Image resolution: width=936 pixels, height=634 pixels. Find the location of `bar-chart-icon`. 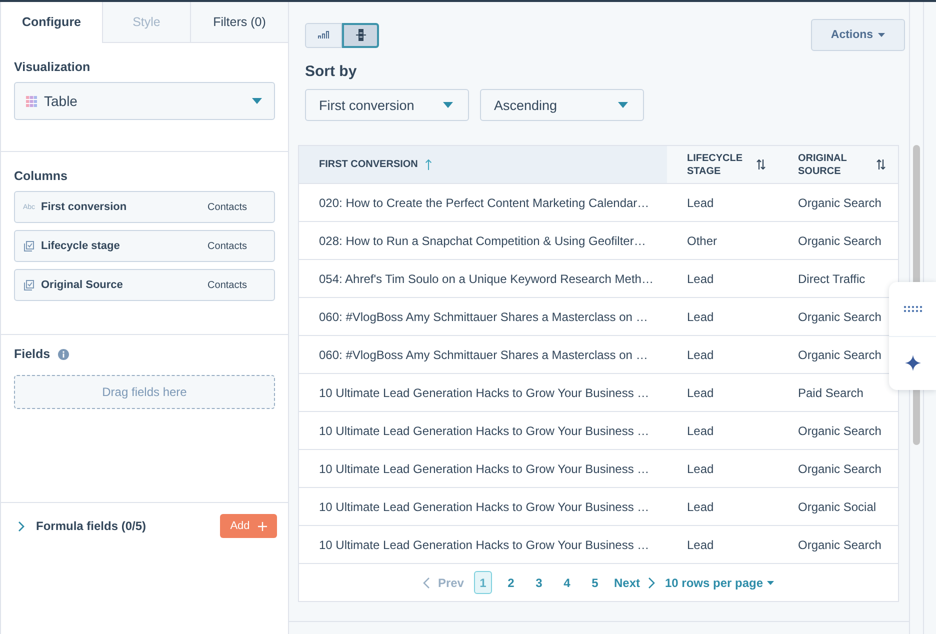

bar-chart-icon is located at coordinates (323, 35).